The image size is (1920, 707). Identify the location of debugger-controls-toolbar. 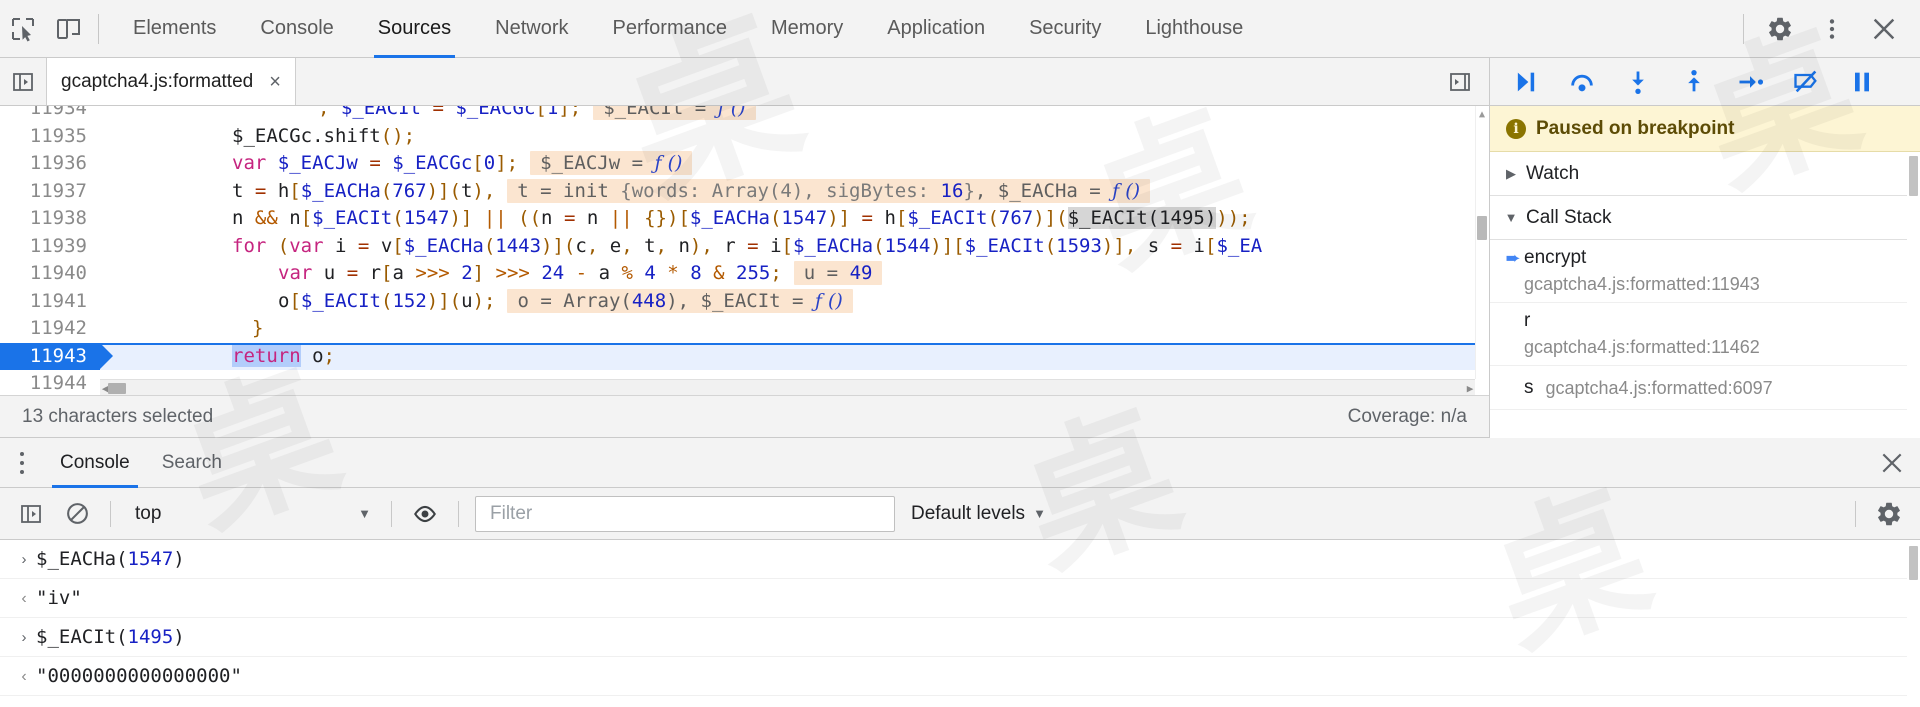
(1704, 82).